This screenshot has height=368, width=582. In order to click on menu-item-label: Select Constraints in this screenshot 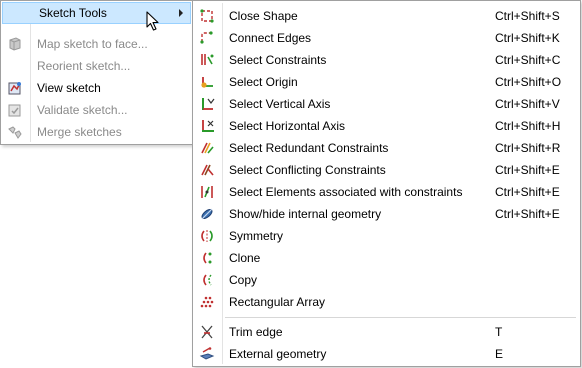, I will do `click(278, 60)`.